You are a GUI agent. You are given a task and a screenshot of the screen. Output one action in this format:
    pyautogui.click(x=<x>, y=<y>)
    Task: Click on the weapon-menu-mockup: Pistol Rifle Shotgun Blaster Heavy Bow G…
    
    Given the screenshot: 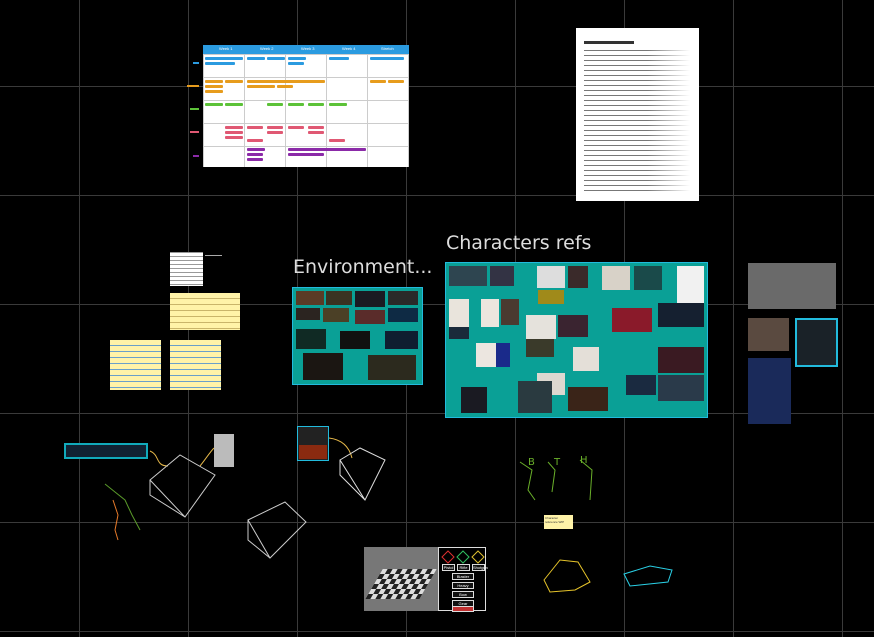 What is the action you would take?
    pyautogui.click(x=463, y=579)
    